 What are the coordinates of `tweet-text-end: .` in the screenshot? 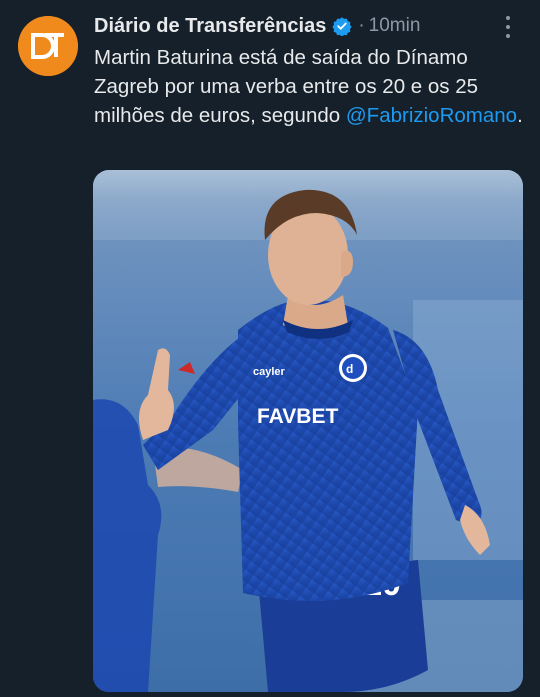 It's located at (520, 115).